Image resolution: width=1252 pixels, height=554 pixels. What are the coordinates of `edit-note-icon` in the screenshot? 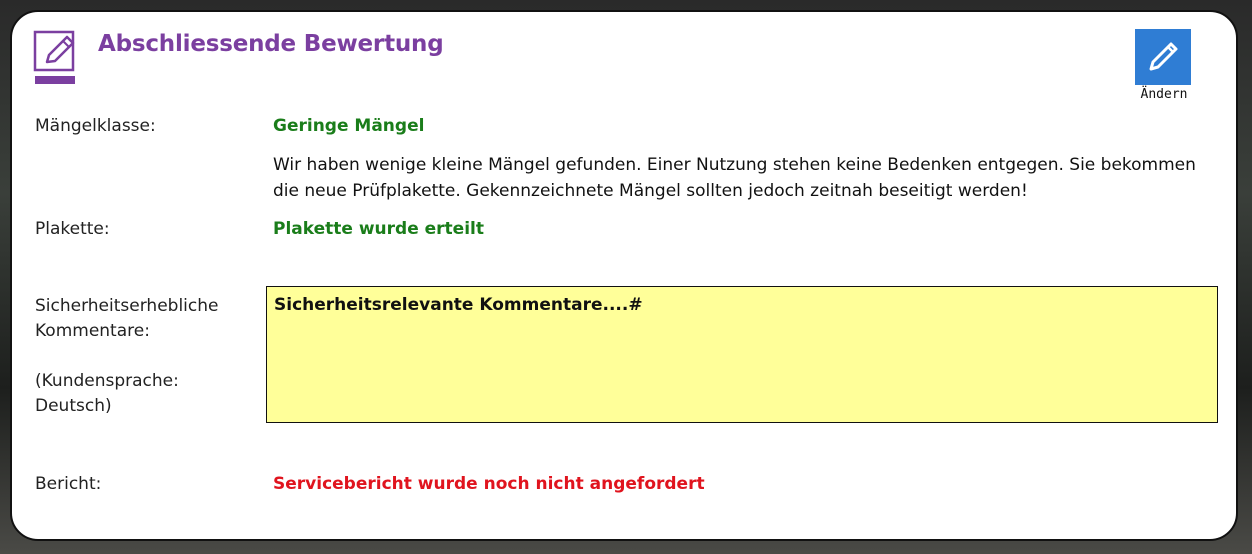 It's located at (55, 58).